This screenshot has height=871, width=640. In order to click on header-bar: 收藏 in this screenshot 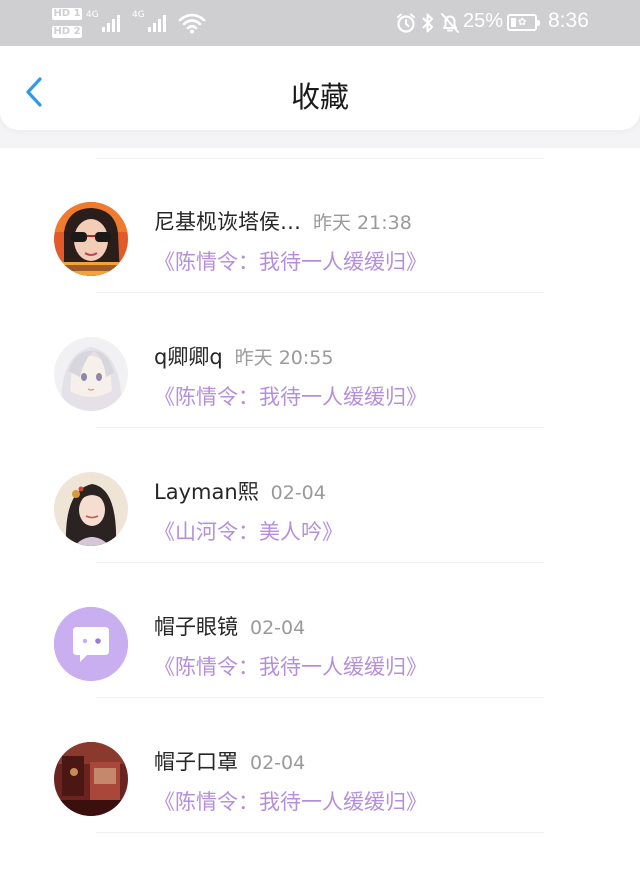, I will do `click(320, 88)`.